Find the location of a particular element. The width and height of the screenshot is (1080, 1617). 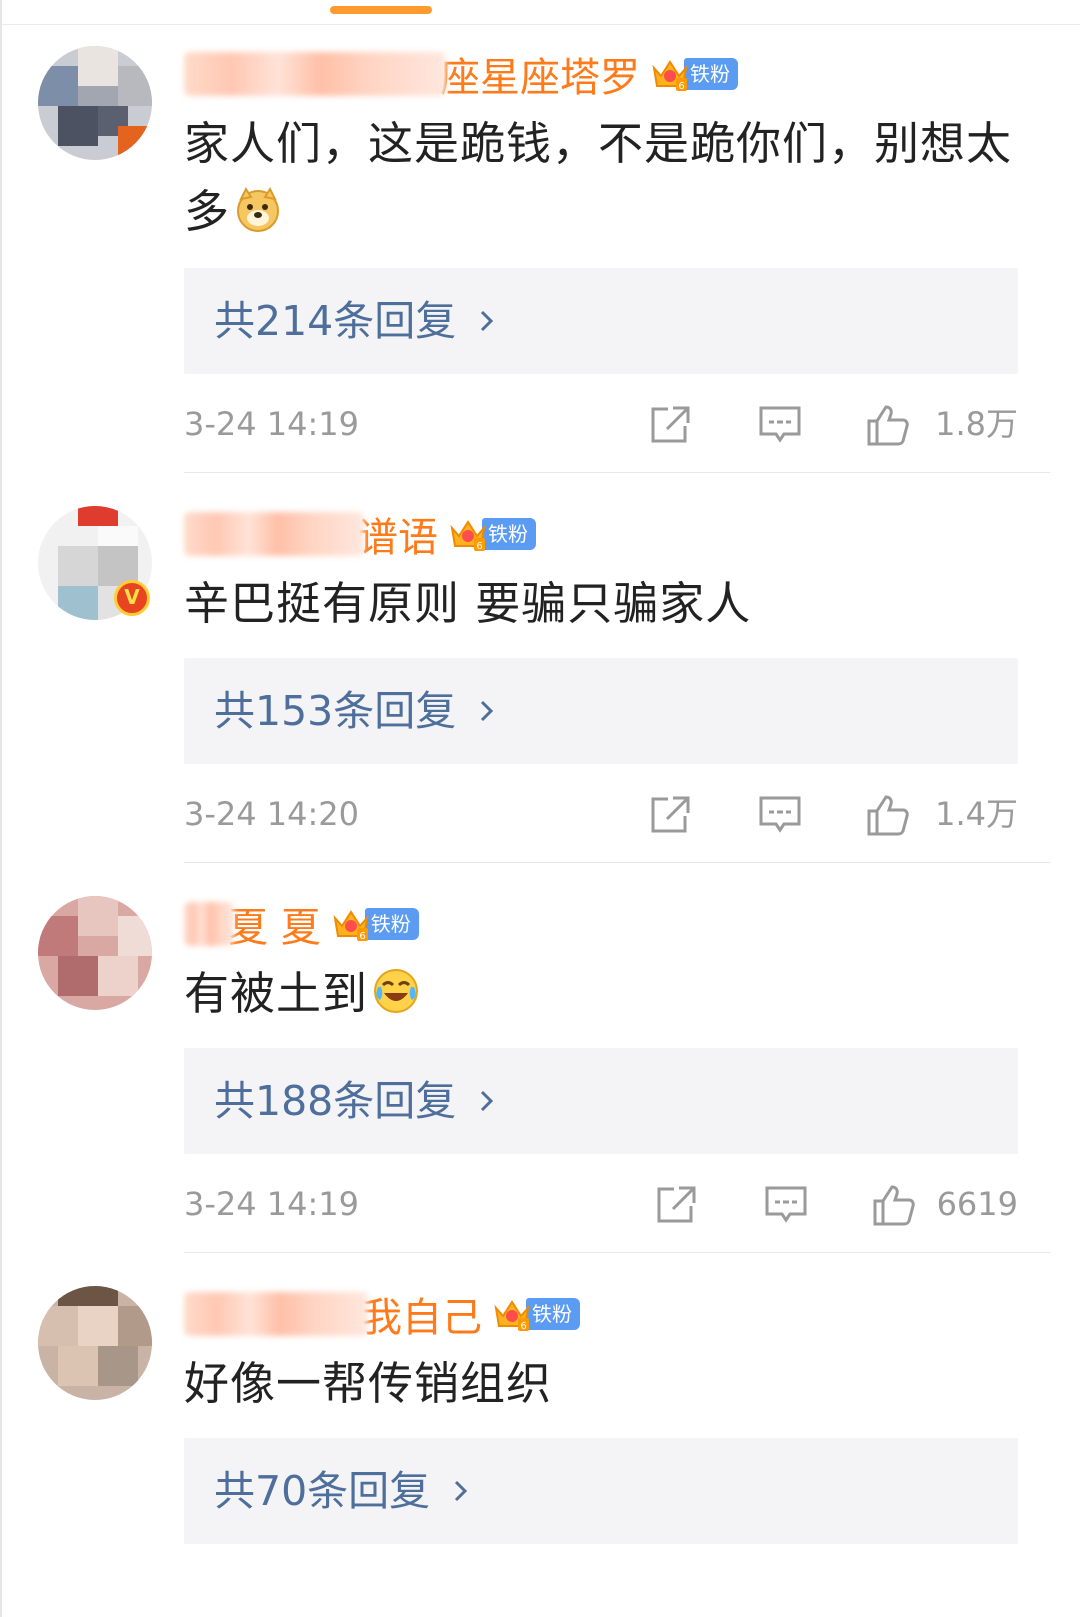

user-name: 我自己 is located at coordinates (422, 1314).